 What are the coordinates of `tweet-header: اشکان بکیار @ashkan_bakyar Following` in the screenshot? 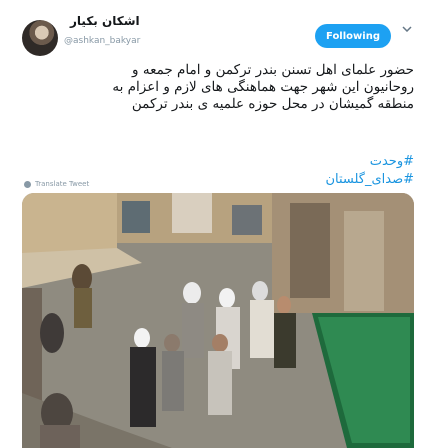 It's located at (218, 29).